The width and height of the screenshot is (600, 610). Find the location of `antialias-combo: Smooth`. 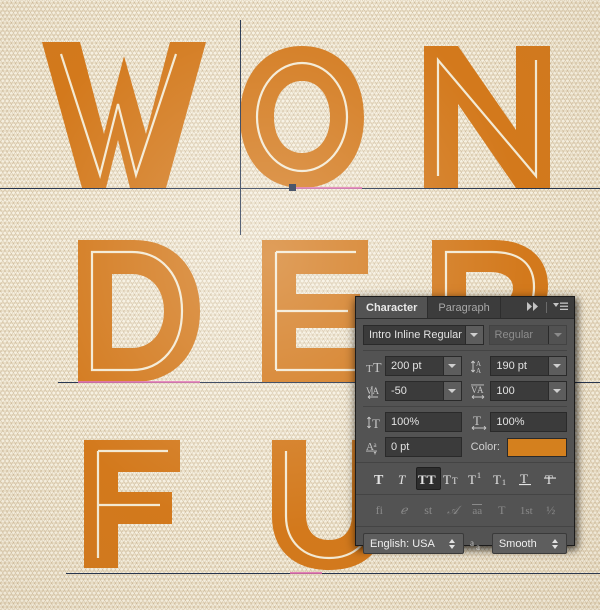

antialias-combo: Smooth is located at coordinates (529, 543).